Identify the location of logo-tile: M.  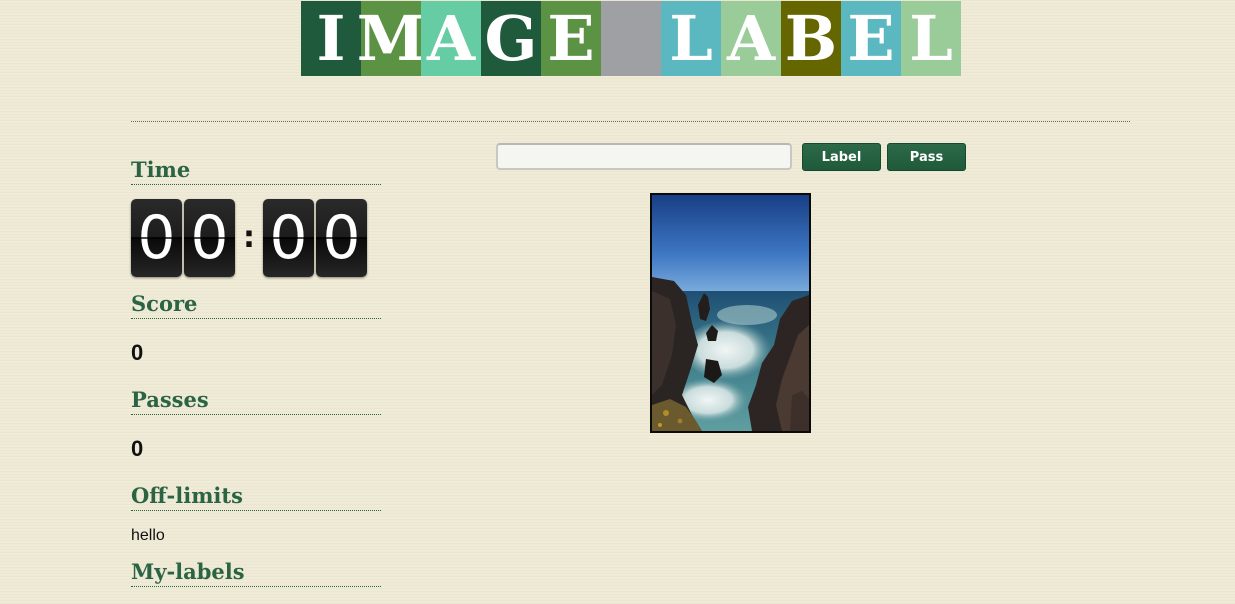
(391, 38).